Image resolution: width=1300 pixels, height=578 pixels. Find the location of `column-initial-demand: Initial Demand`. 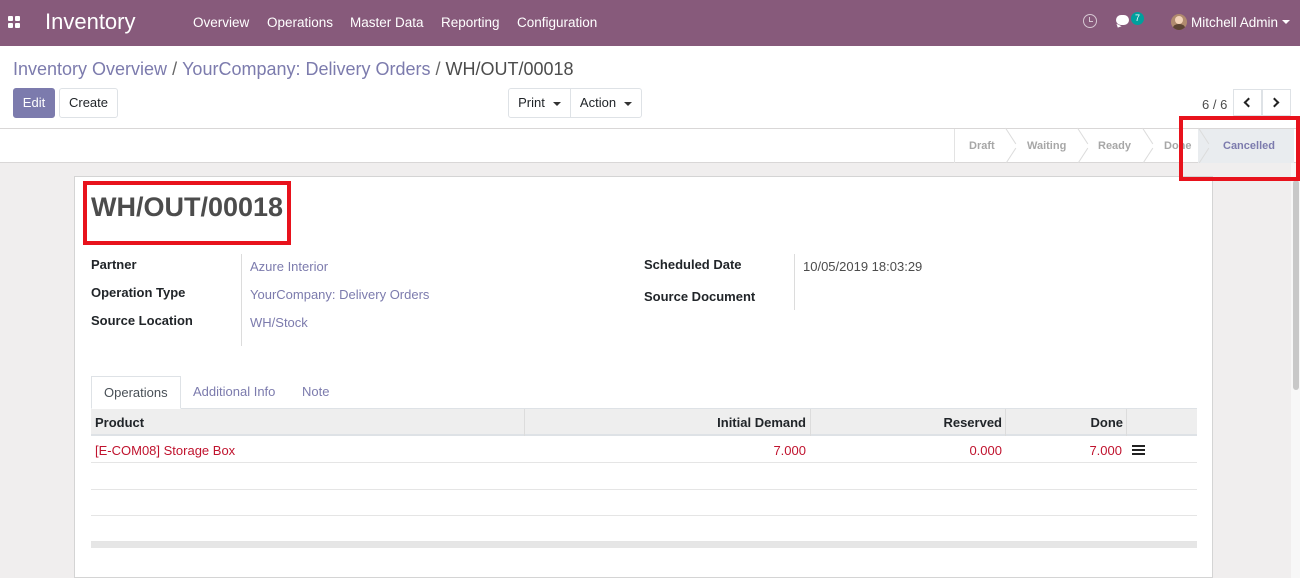

column-initial-demand: Initial Demand is located at coordinates (761, 422).